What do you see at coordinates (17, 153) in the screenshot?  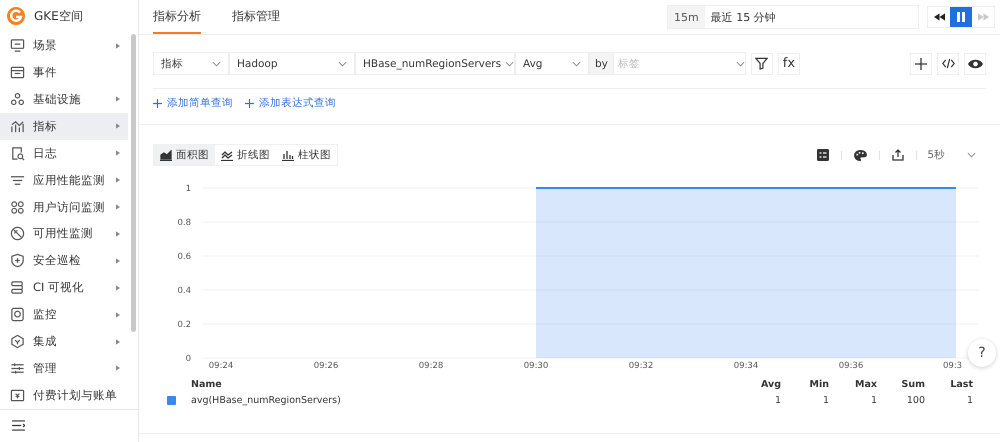 I see `log-icon` at bounding box center [17, 153].